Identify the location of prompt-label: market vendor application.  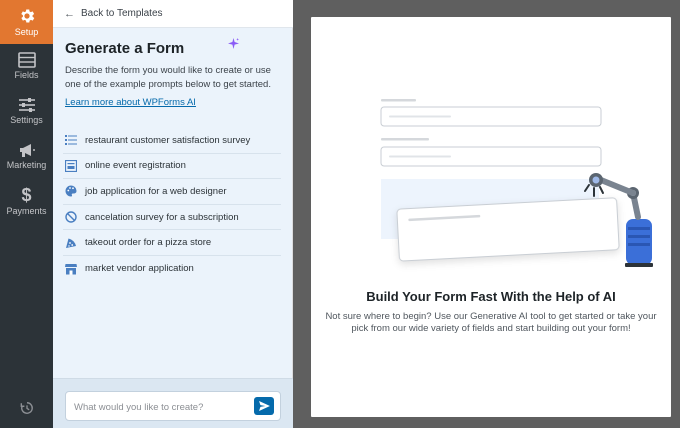
(139, 269).